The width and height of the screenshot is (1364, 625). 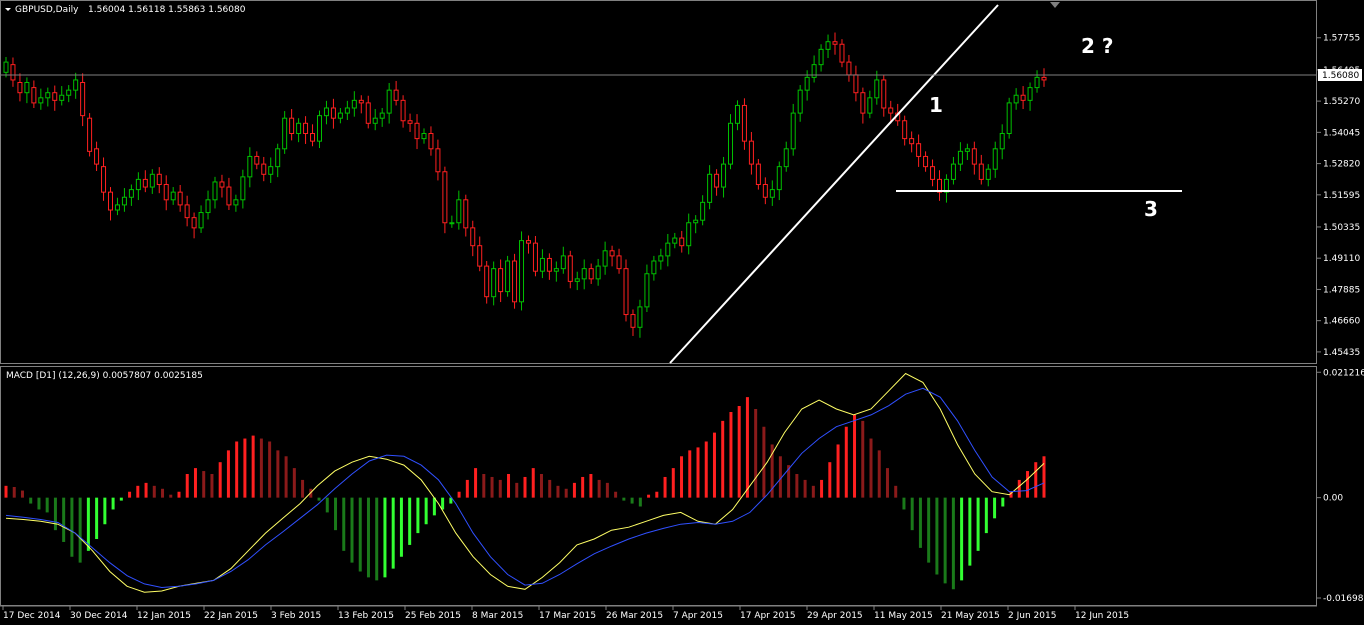 What do you see at coordinates (835, 616) in the screenshot?
I see `time-tick-label: 29 Apr 2015` at bounding box center [835, 616].